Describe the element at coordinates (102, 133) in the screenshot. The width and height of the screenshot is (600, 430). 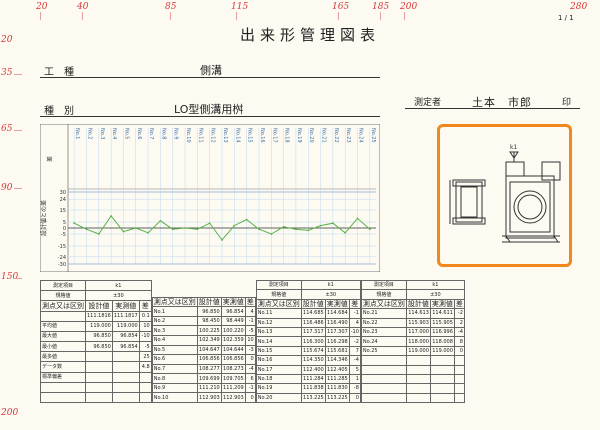
I see `chart-category-label: No.3` at that location.